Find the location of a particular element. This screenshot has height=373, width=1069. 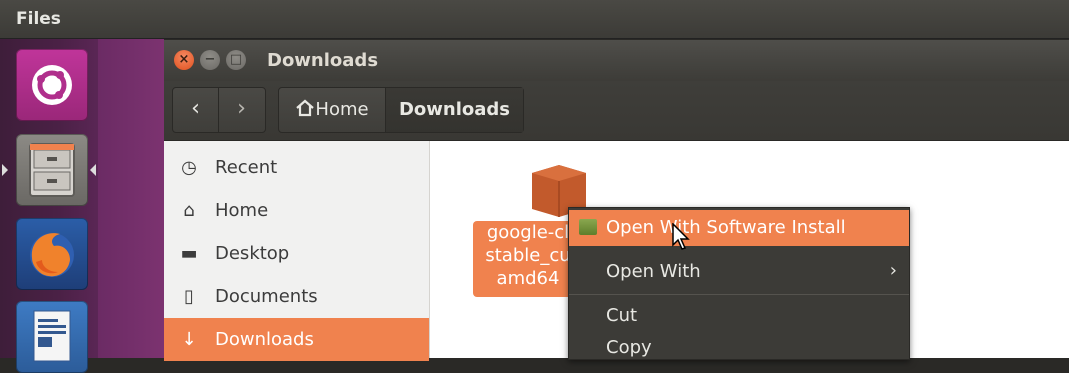

navigation-group: ‹ › is located at coordinates (219, 110).